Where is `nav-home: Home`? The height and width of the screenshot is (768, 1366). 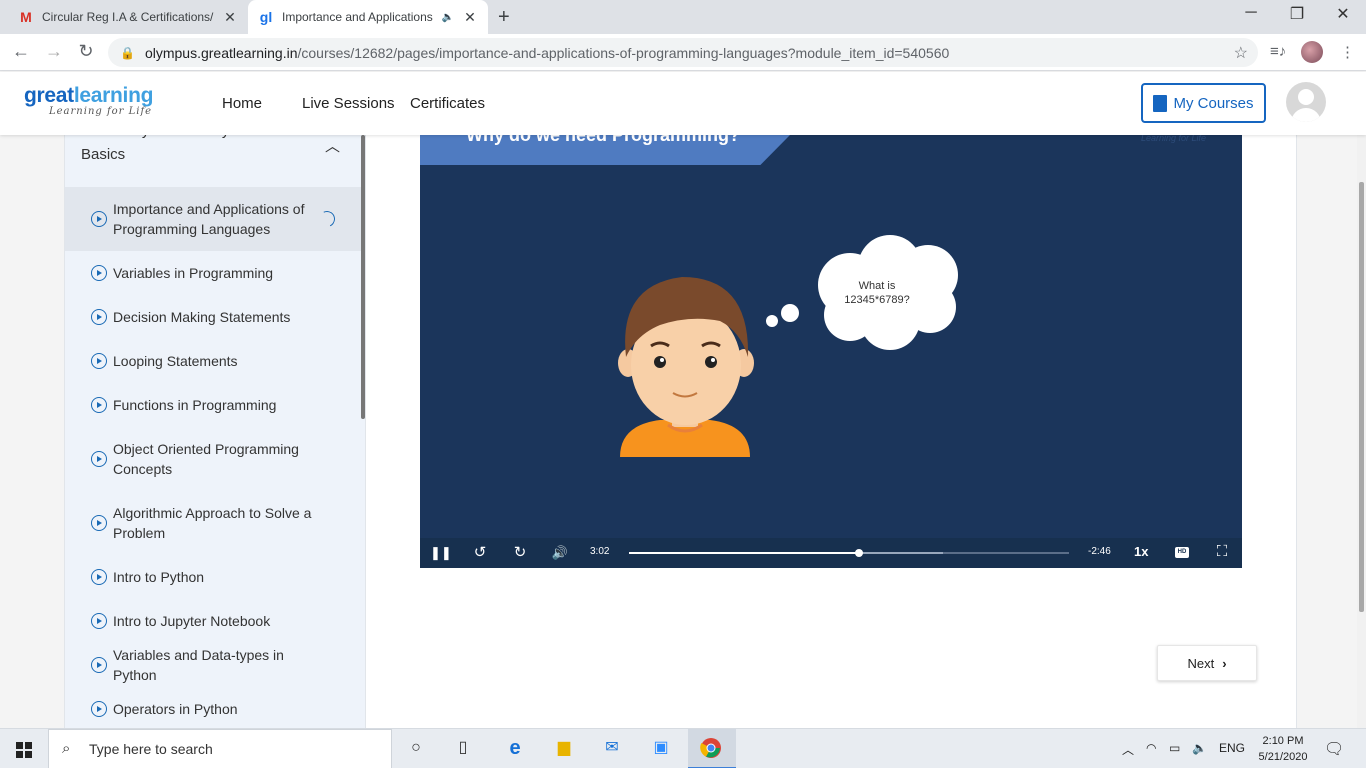
nav-home: Home is located at coordinates (242, 103).